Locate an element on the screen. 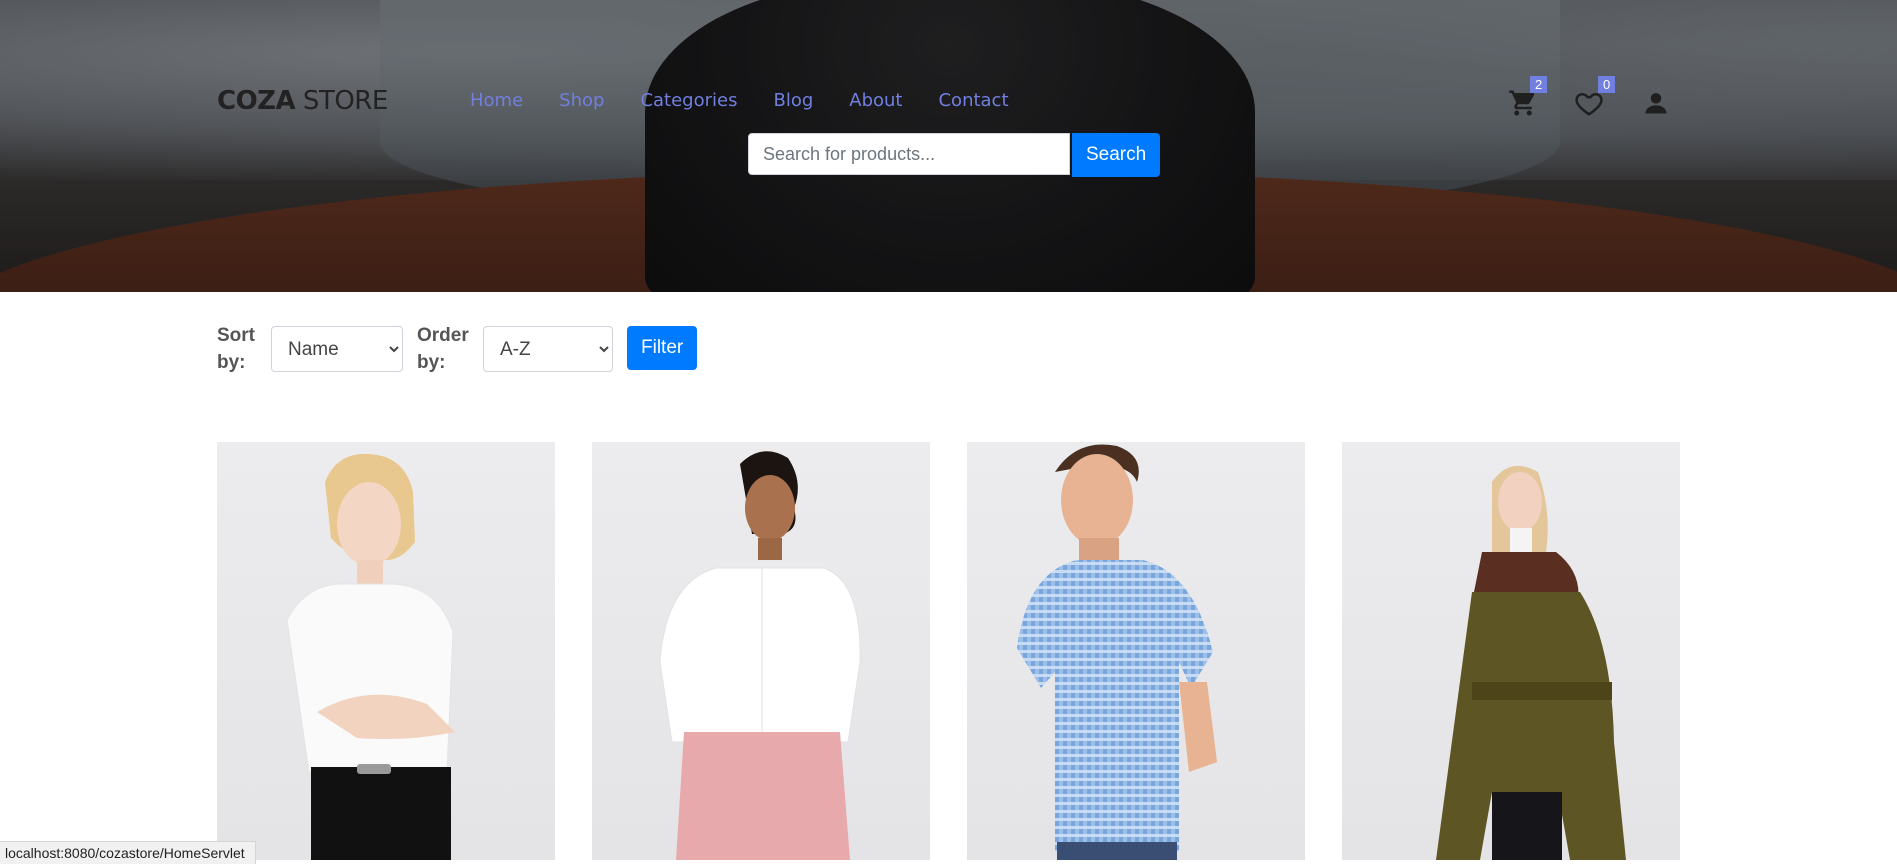 The height and width of the screenshot is (864, 1897). order-select: A-Z is located at coordinates (548, 349).